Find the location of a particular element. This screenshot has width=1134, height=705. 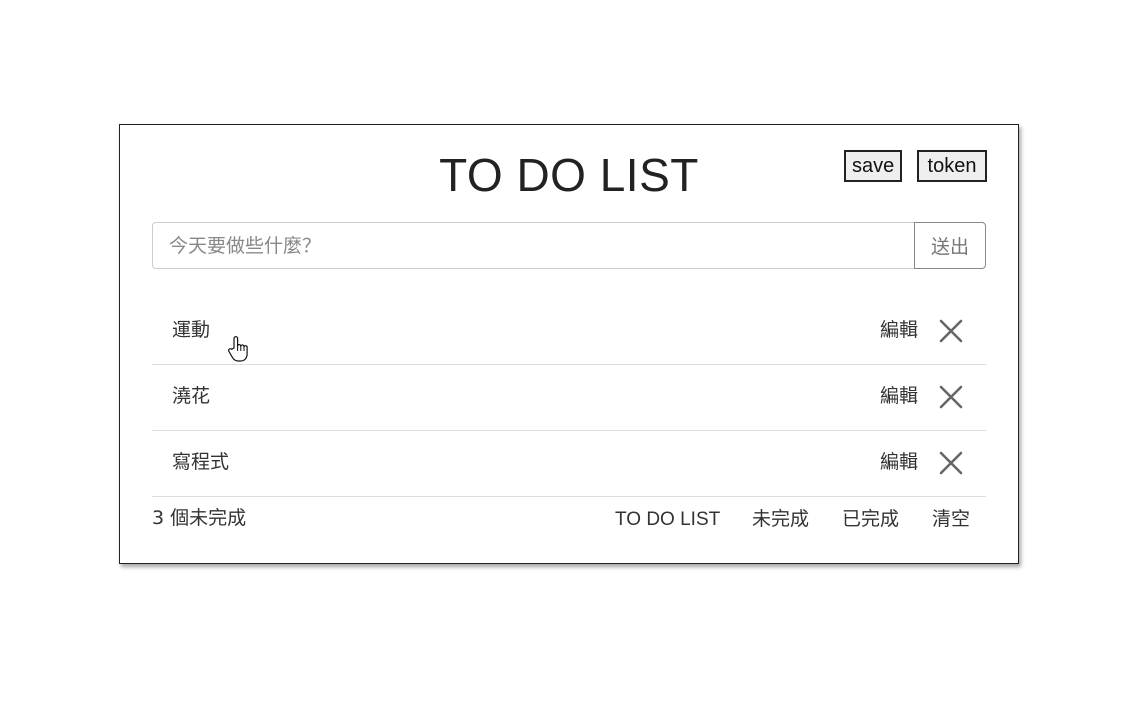

todo-text: 運動 is located at coordinates (191, 330).